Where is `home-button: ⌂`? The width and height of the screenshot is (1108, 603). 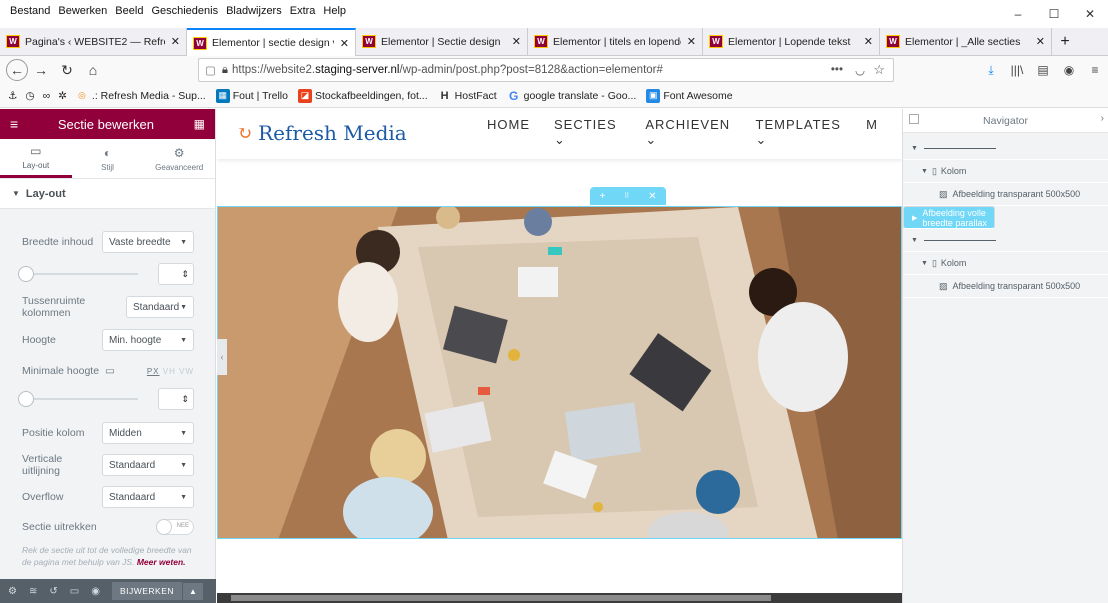 home-button: ⌂ is located at coordinates (93, 70).